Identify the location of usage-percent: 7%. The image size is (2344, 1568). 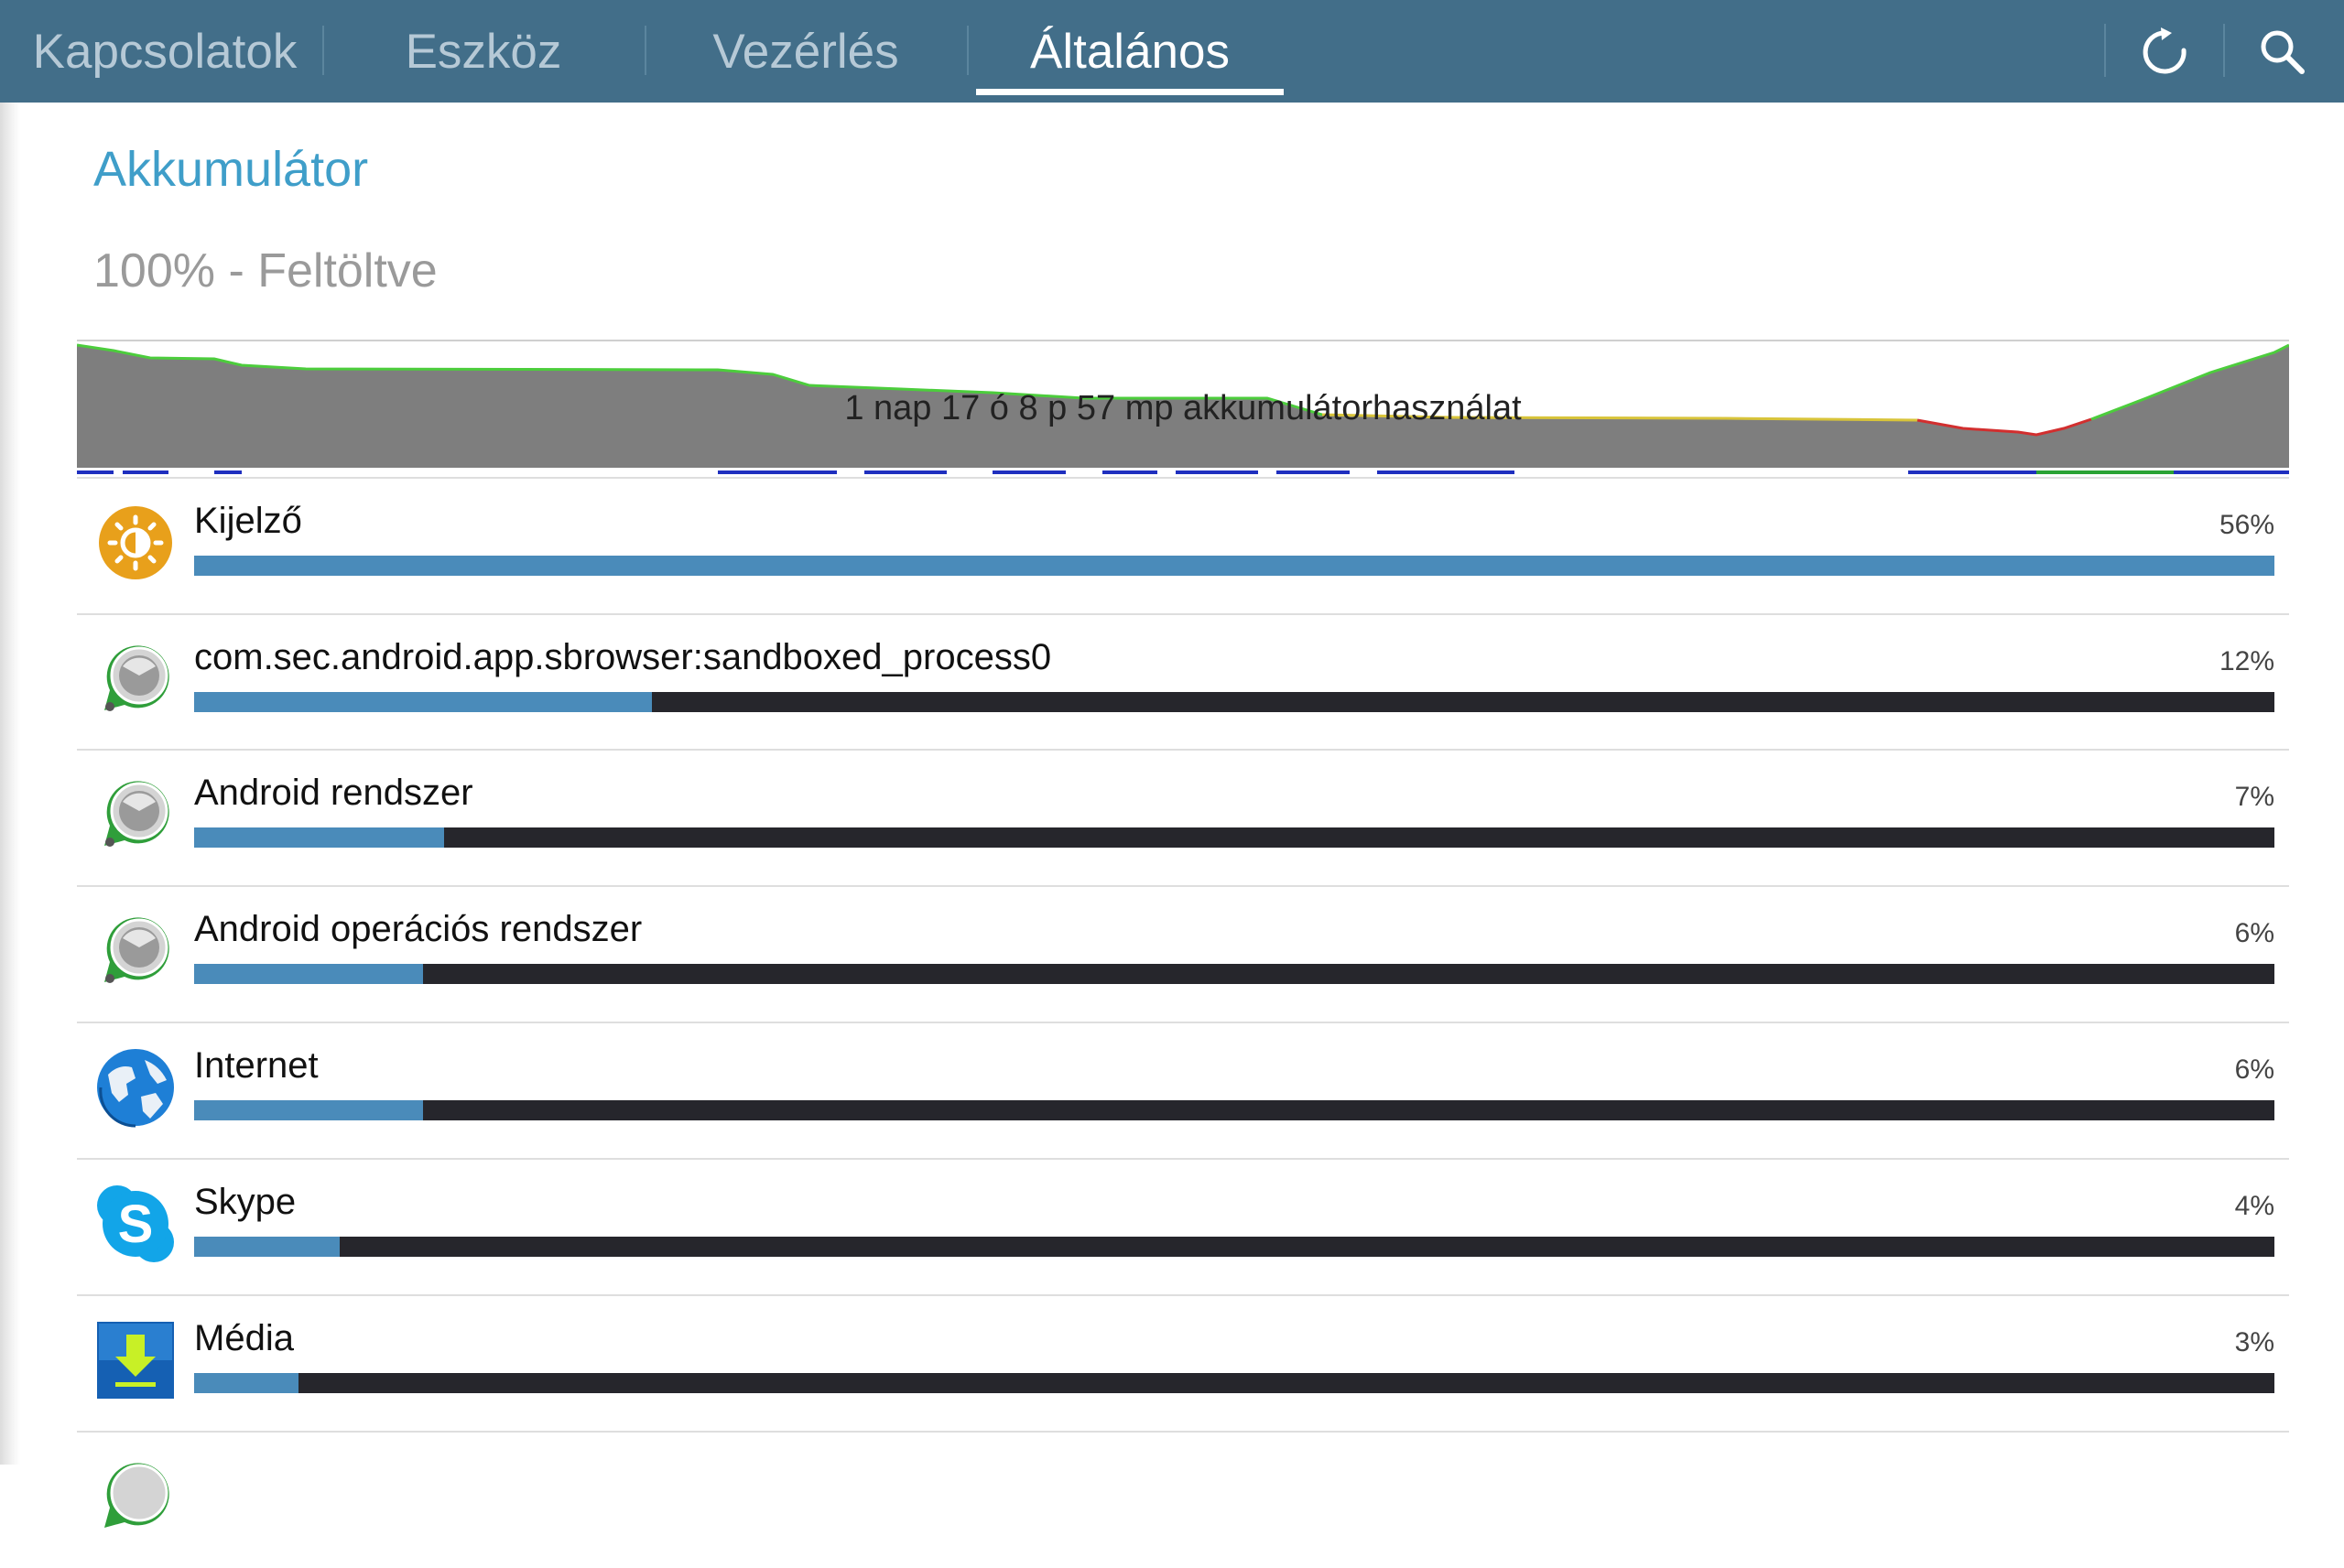
(2254, 797).